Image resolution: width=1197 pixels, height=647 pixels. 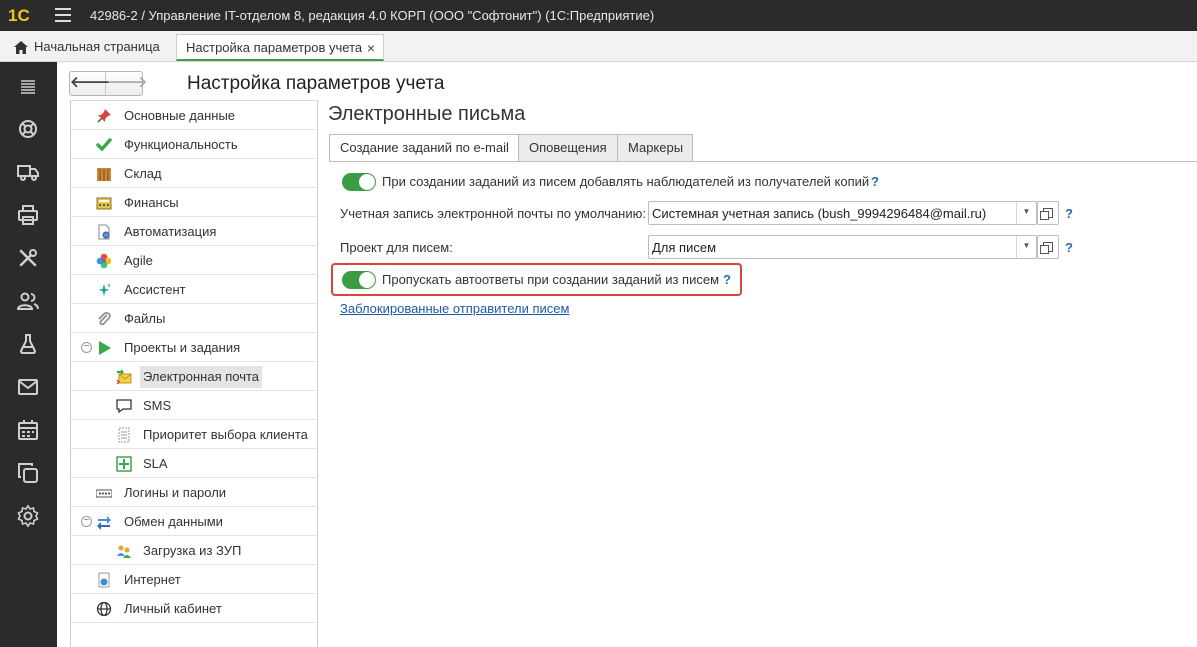 I want to click on tab-home: Начальная страница, so click(x=87, y=47).